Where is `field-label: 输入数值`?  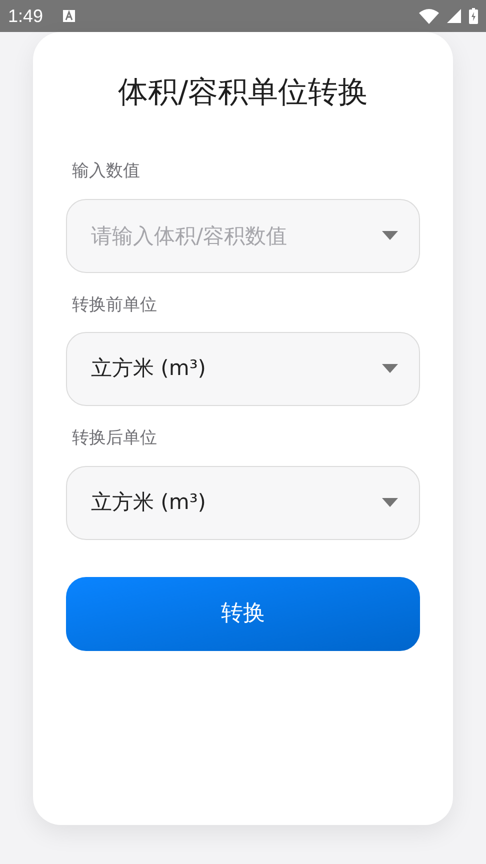
field-label: 输入数值 is located at coordinates (106, 171).